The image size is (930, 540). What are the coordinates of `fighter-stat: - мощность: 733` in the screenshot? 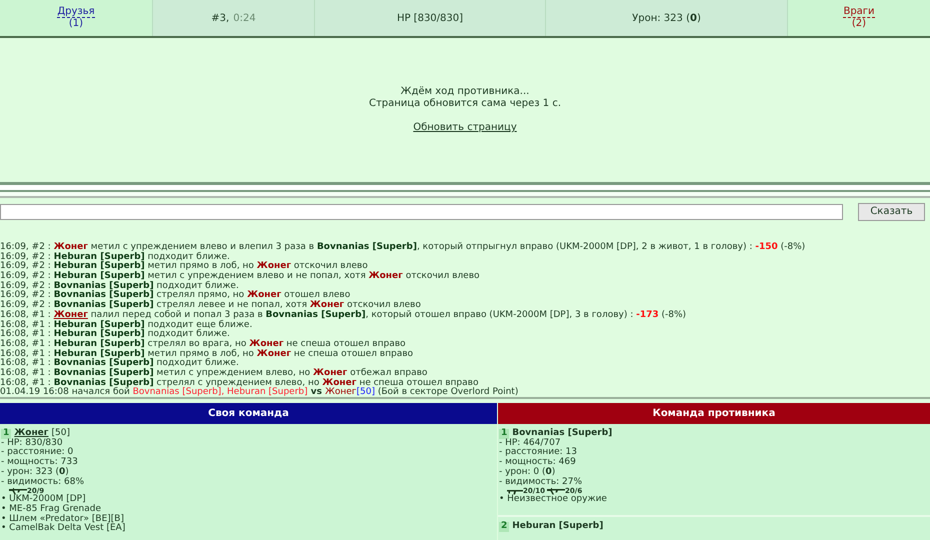 It's located at (40, 463).